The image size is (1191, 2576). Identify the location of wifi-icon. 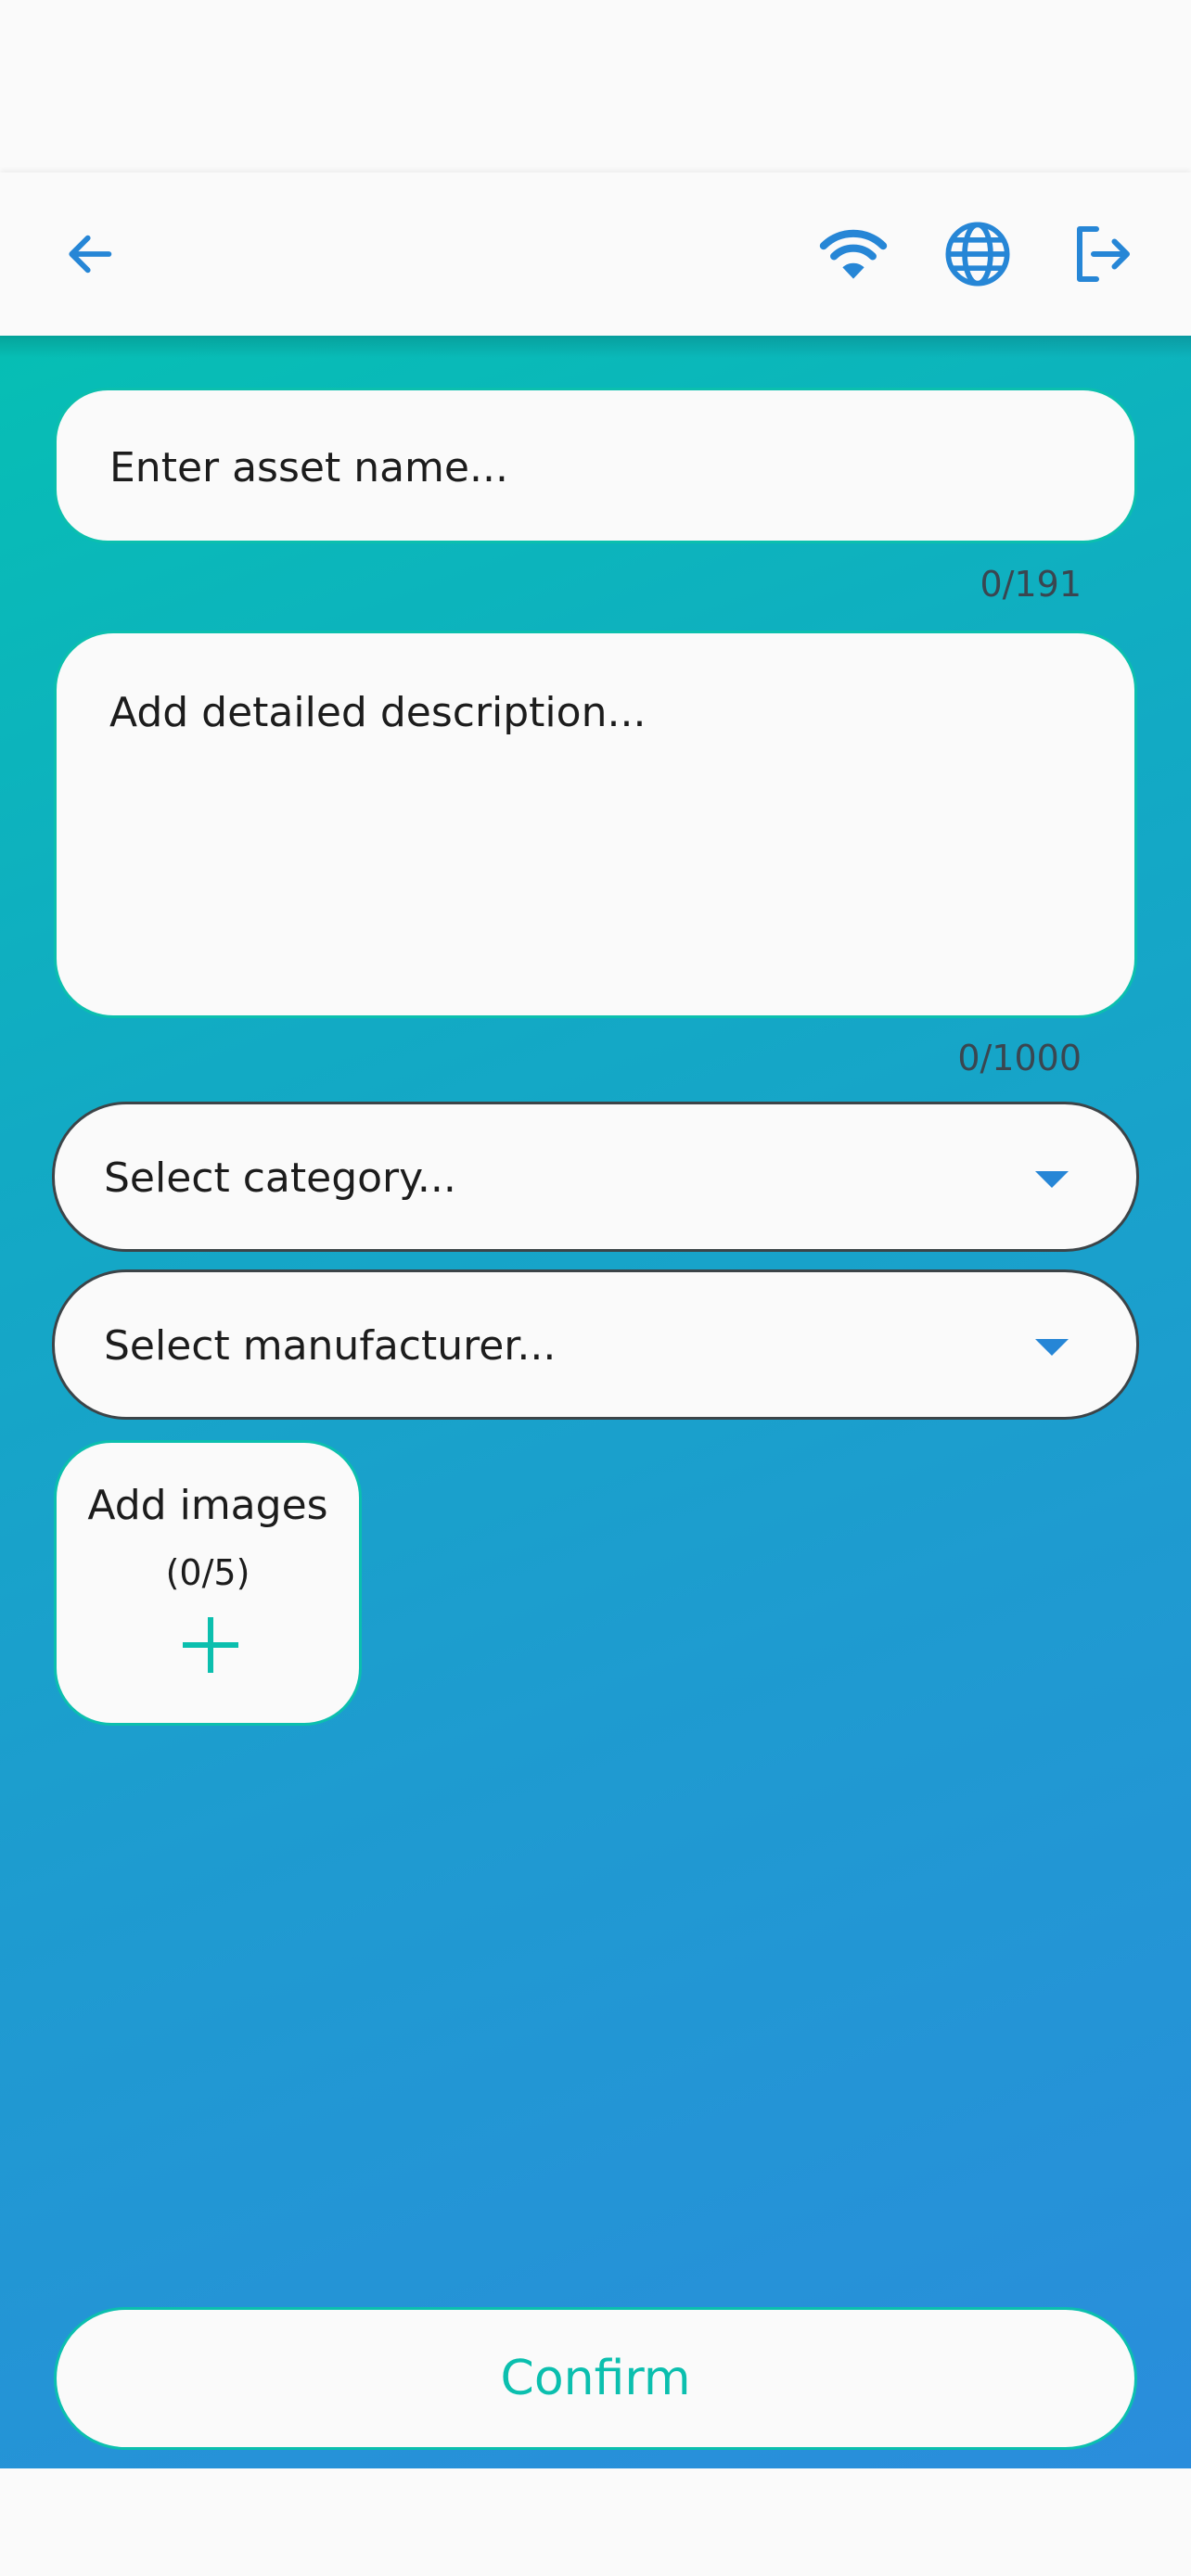
(853, 254).